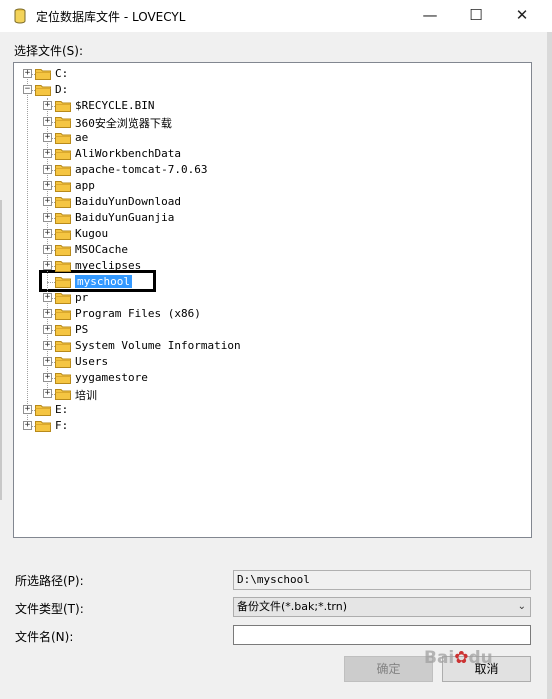  Describe the element at coordinates (108, 265) in the screenshot. I see `tree-item-label: myeclipses` at that location.